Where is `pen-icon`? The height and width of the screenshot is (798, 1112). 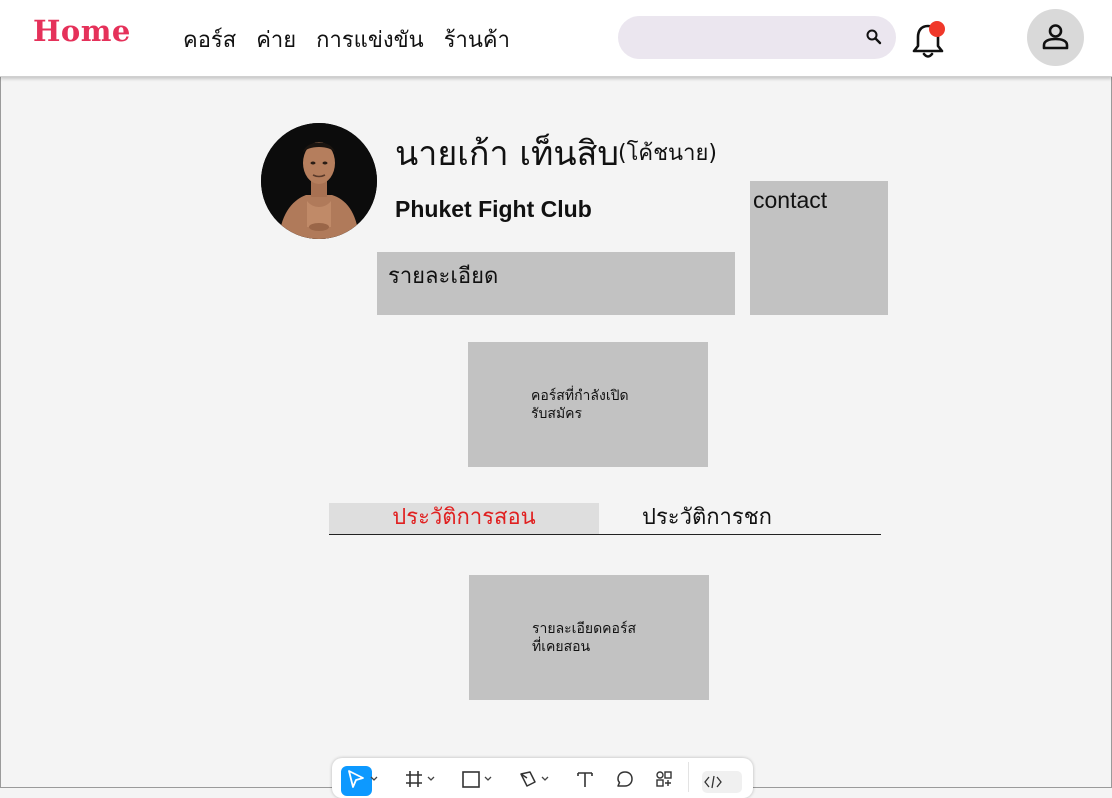
pen-icon is located at coordinates (528, 779).